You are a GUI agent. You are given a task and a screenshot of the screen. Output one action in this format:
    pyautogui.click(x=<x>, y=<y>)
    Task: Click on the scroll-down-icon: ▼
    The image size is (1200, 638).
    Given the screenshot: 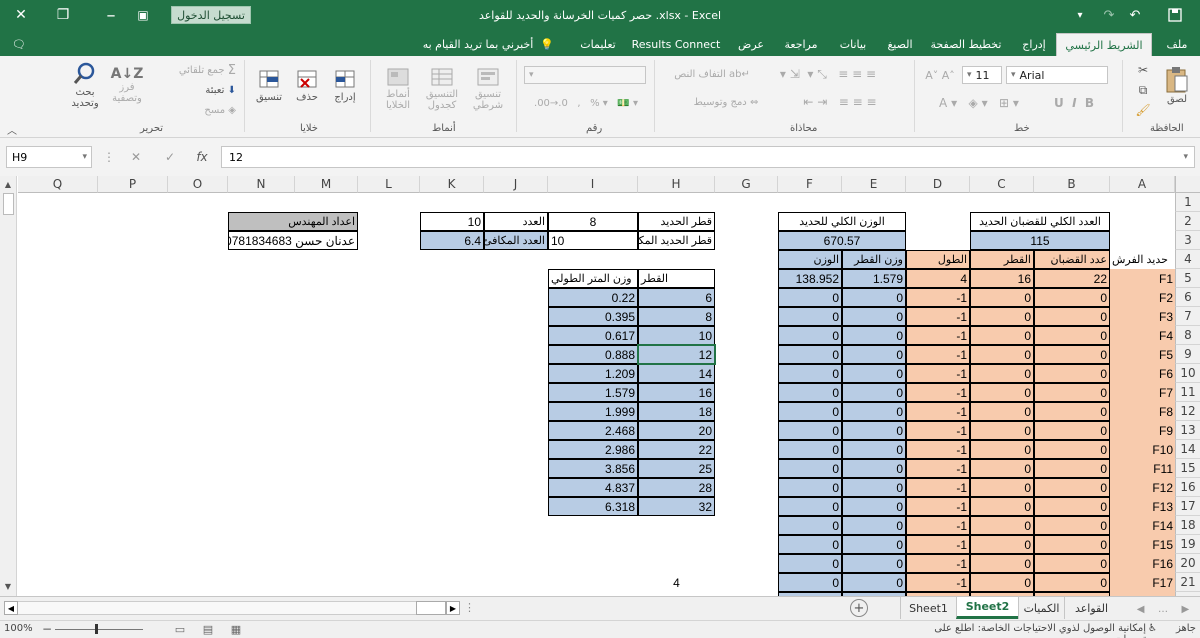 What is the action you would take?
    pyautogui.click(x=8, y=586)
    